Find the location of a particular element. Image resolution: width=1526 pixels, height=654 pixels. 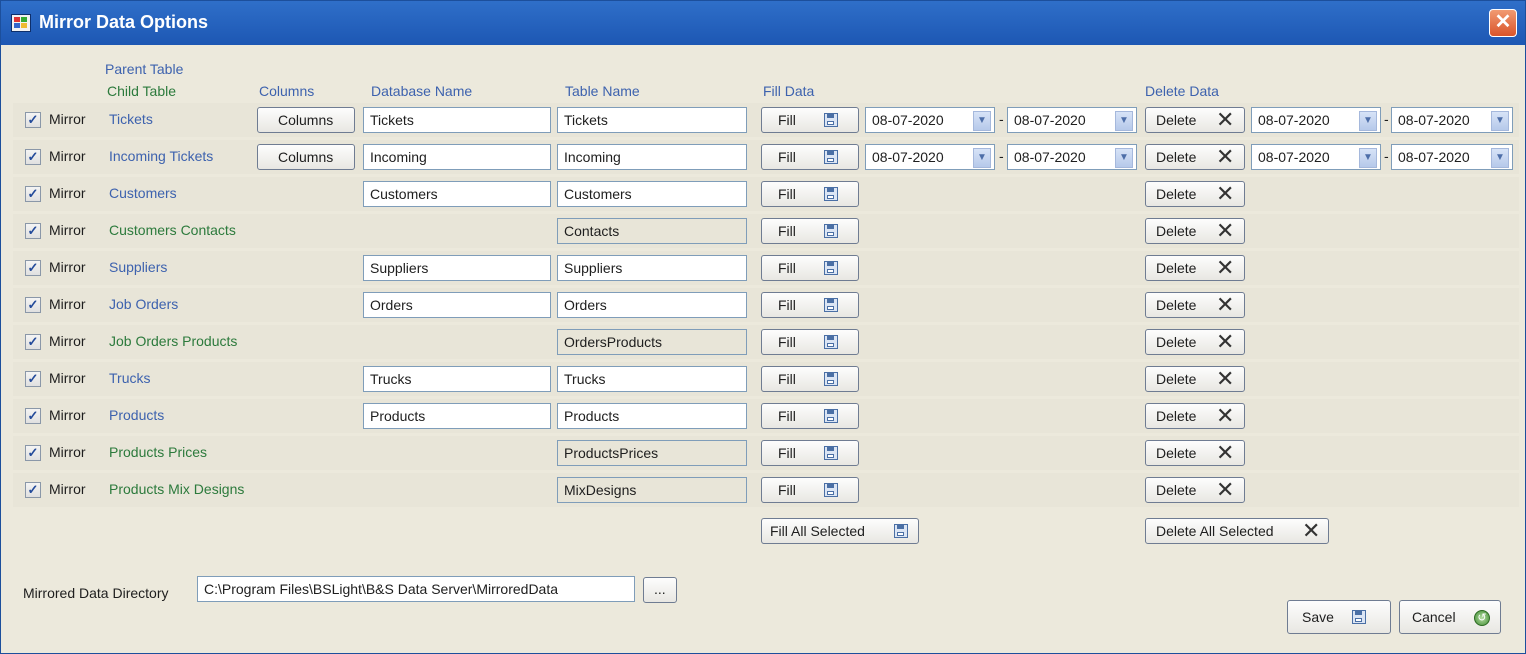

close-icon: ✕ is located at coordinates (1503, 22).